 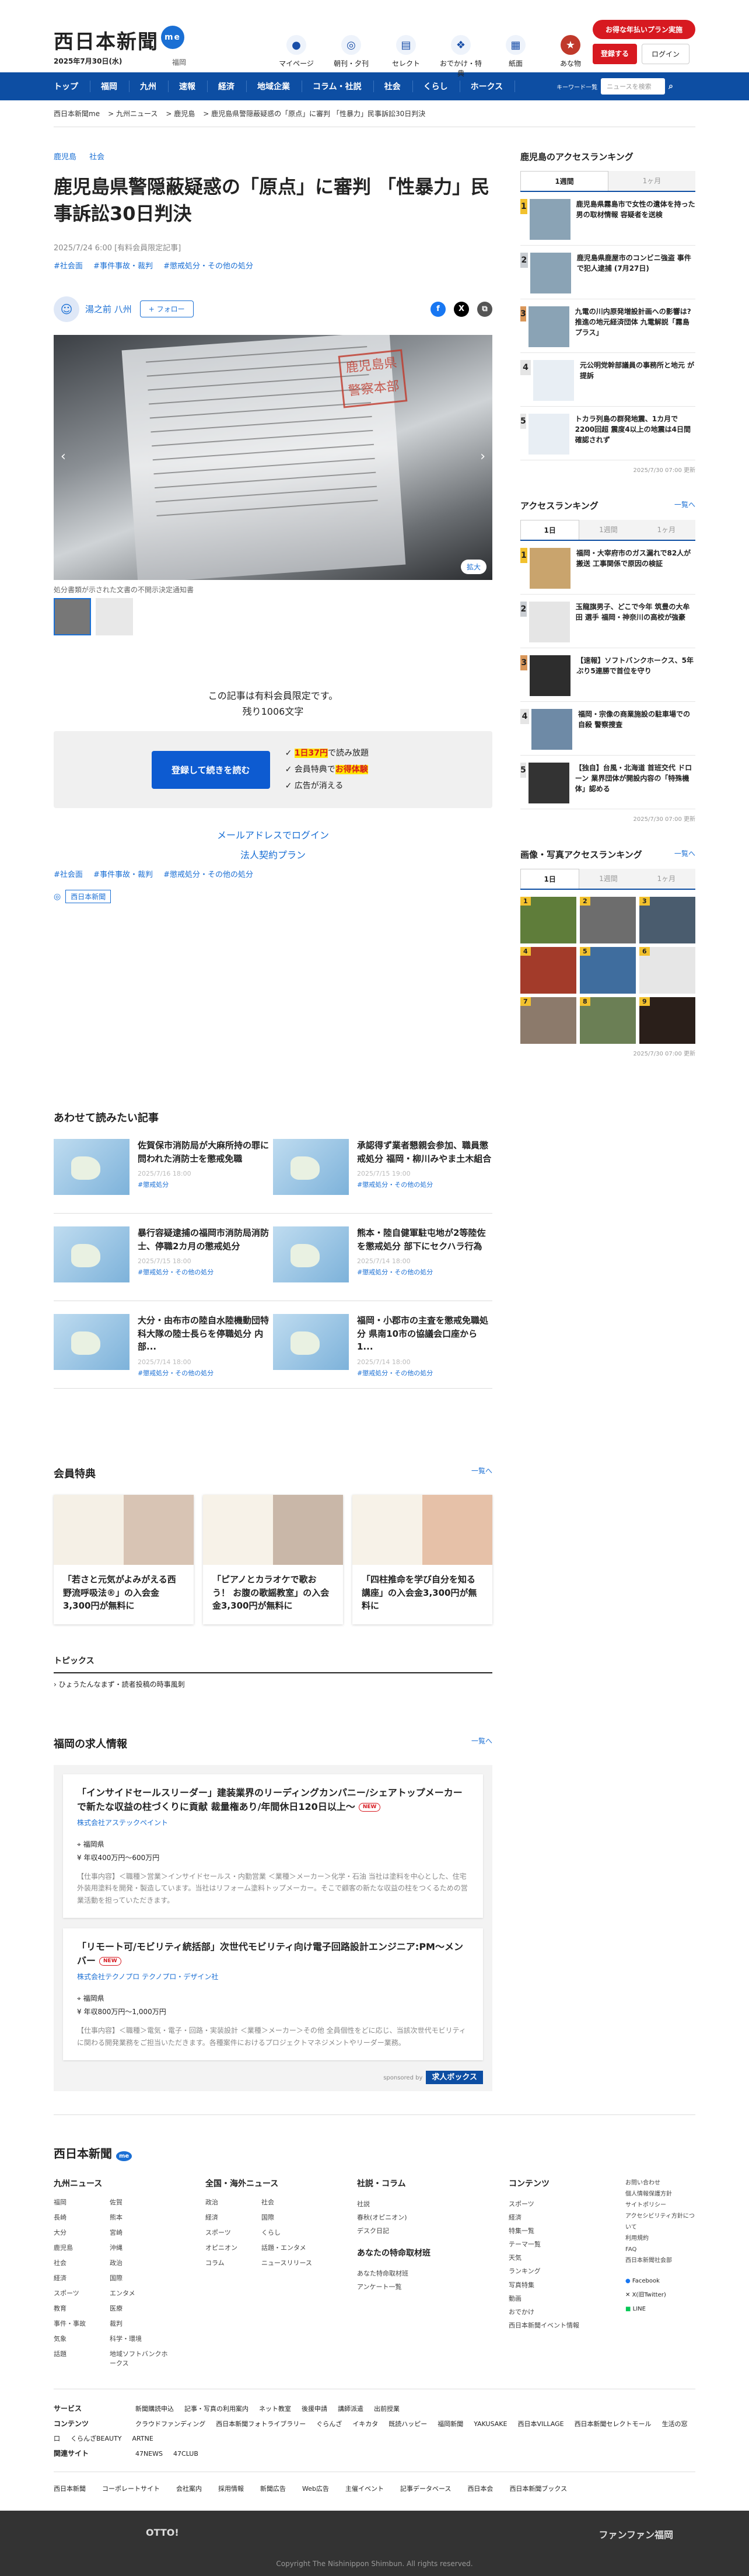 I want to click on footer-link: アクセシビリティ方針について, so click(x=660, y=2222).